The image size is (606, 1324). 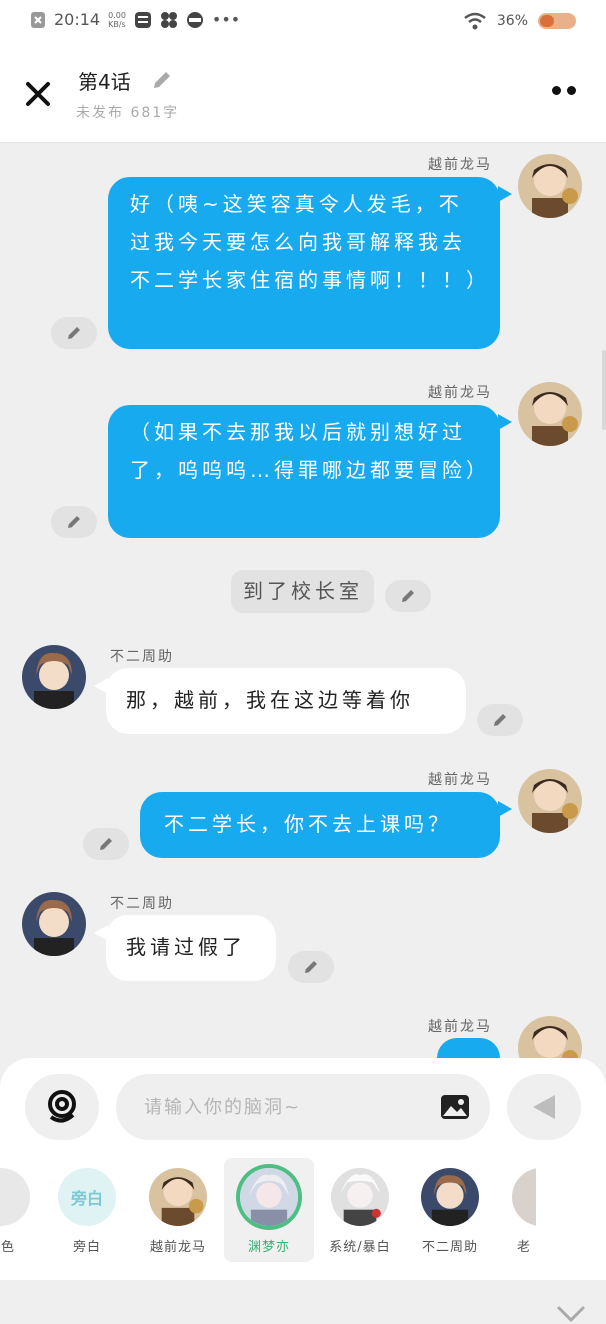 I want to click on image-icon, so click(x=455, y=1107).